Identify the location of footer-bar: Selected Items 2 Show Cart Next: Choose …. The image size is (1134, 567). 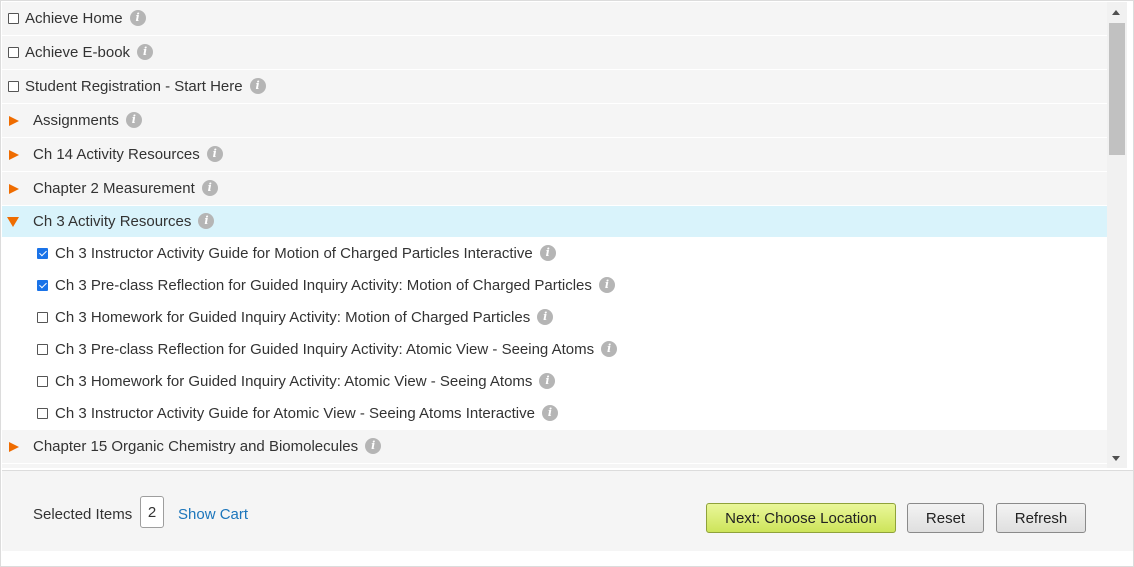
(567, 510).